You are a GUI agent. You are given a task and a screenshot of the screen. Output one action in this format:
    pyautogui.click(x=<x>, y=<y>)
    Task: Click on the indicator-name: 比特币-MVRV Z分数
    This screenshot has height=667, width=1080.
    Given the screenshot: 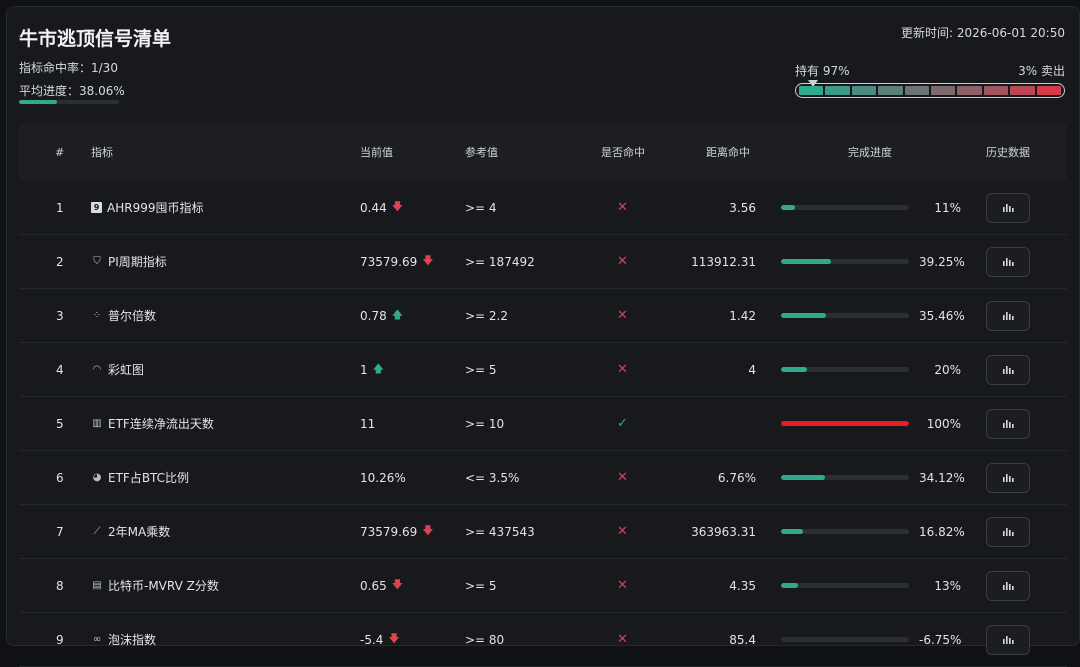 What is the action you would take?
    pyautogui.click(x=163, y=586)
    